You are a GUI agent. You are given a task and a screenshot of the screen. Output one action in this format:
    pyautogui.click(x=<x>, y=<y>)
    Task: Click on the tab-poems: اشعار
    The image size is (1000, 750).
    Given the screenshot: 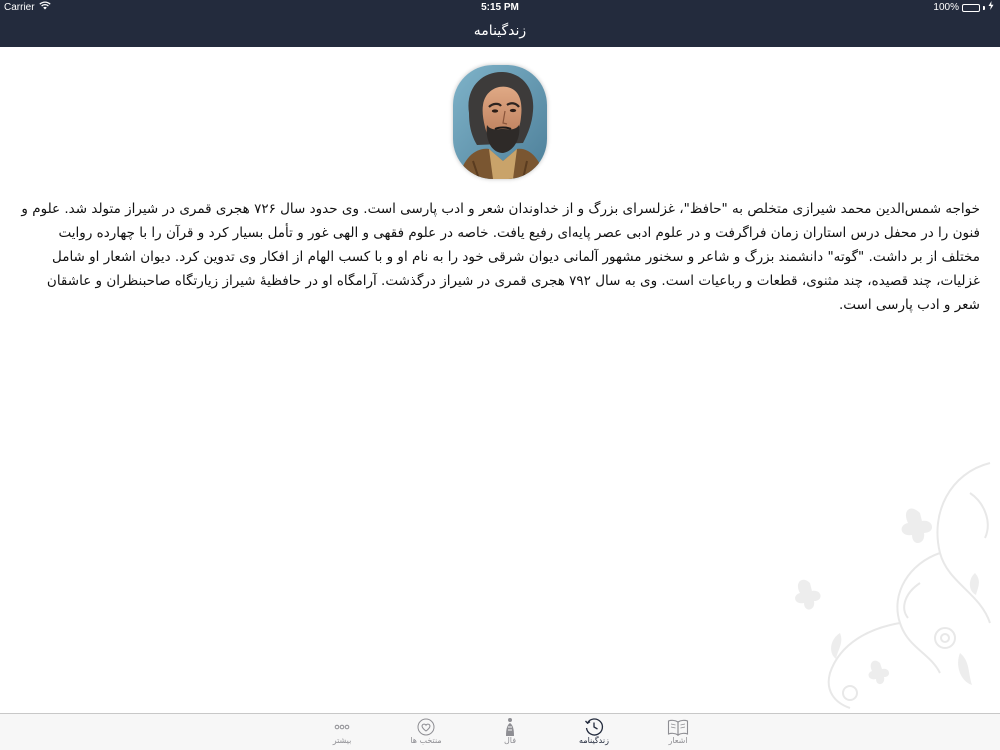 What is the action you would take?
    pyautogui.click(x=678, y=732)
    